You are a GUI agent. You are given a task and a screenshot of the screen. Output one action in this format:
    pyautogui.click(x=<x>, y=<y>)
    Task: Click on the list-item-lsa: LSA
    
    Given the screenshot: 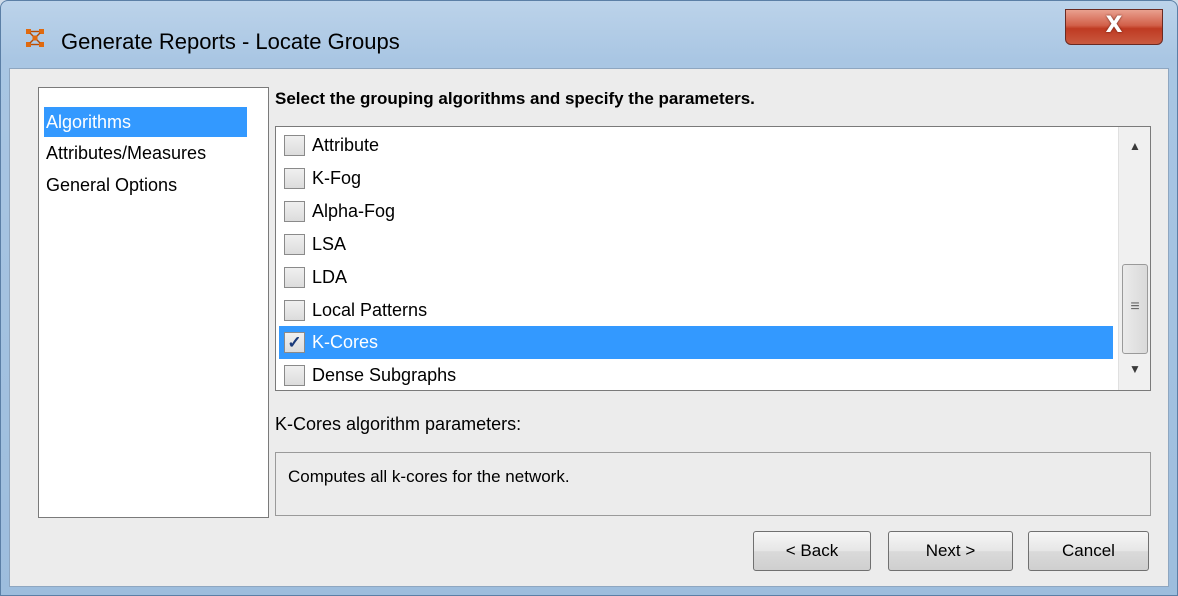 What is the action you would take?
    pyautogui.click(x=696, y=244)
    